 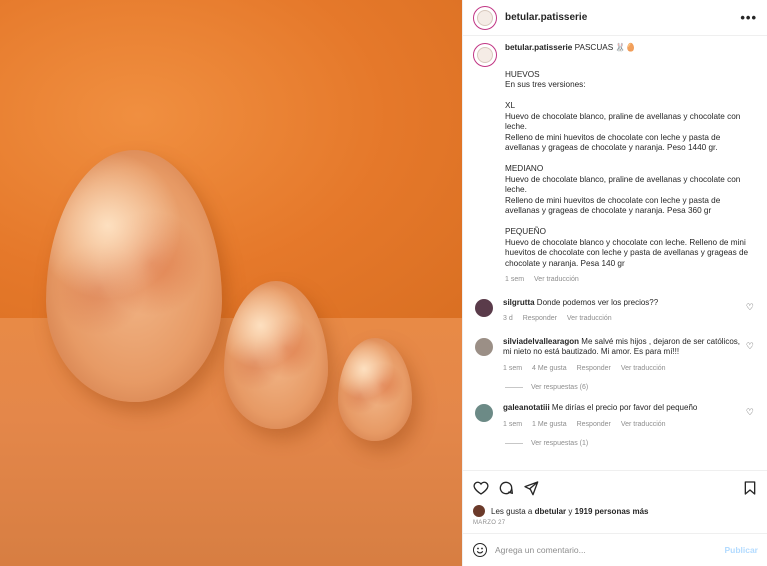 I want to click on caption-avatar, so click(x=485, y=55).